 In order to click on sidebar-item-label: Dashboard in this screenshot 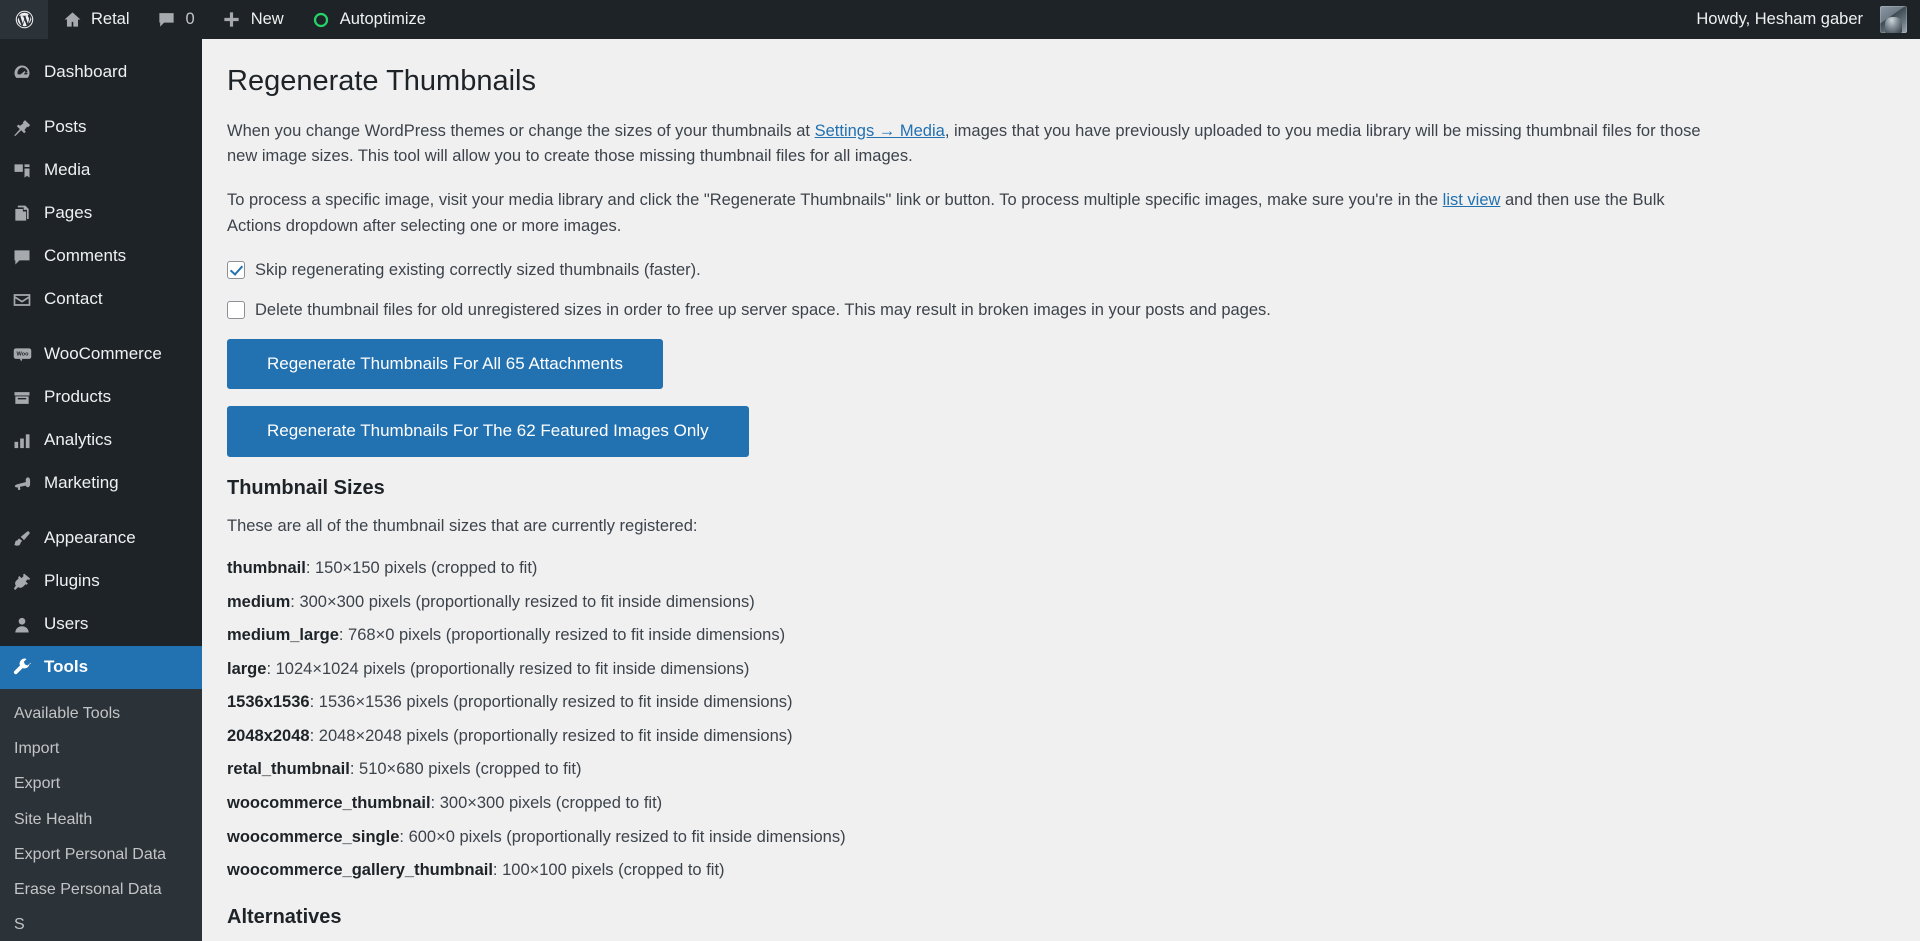, I will do `click(86, 72)`.